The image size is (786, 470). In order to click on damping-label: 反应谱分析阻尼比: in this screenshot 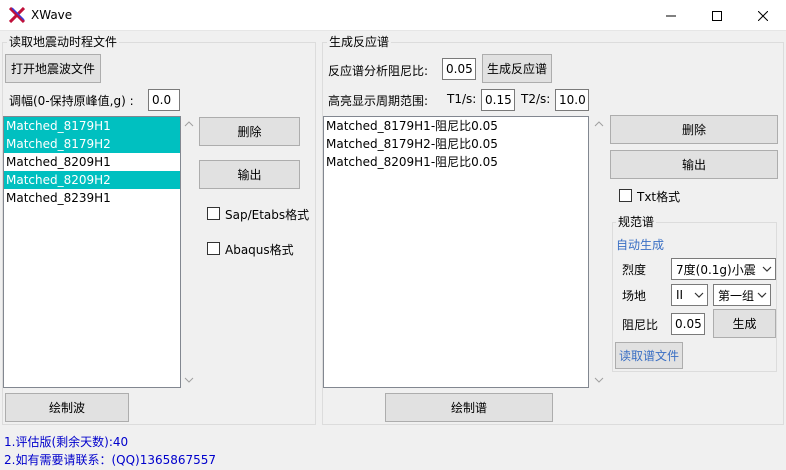, I will do `click(378, 71)`.